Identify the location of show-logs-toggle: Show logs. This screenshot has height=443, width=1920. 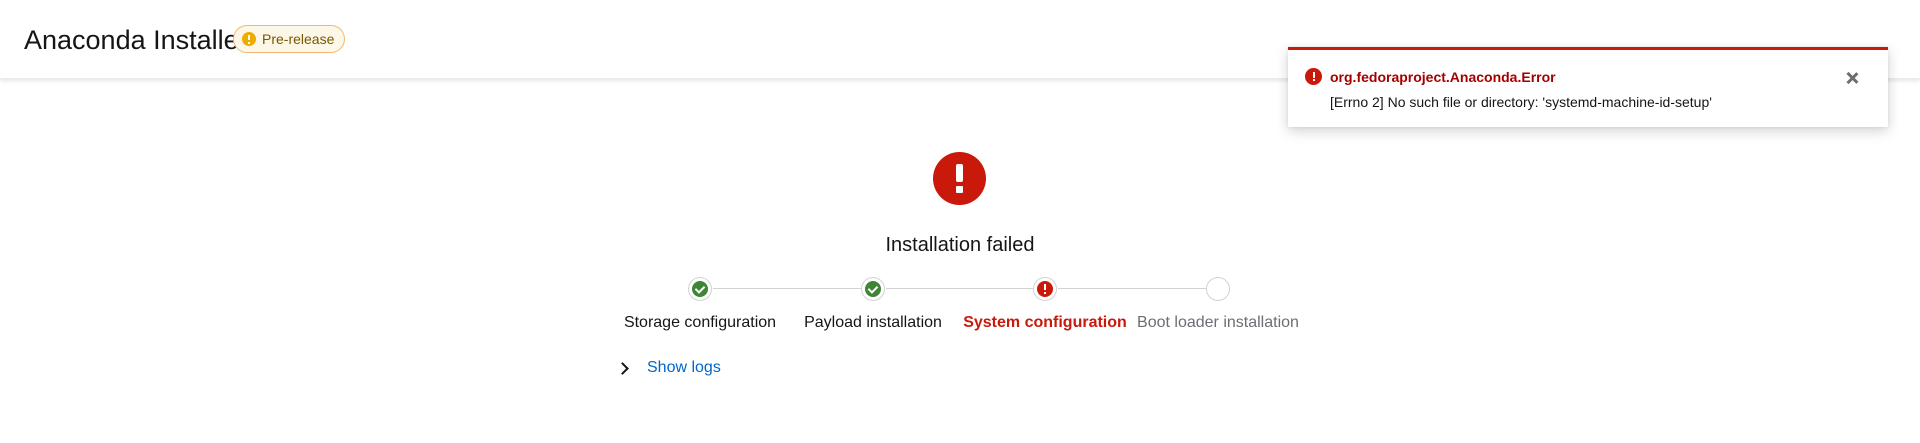
(666, 368).